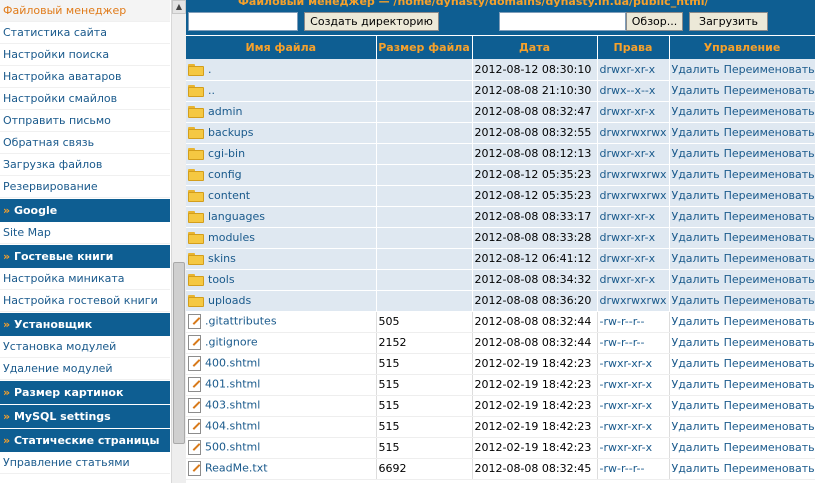 Image resolution: width=815 pixels, height=483 pixels. I want to click on column-header-date: Дата, so click(535, 47).